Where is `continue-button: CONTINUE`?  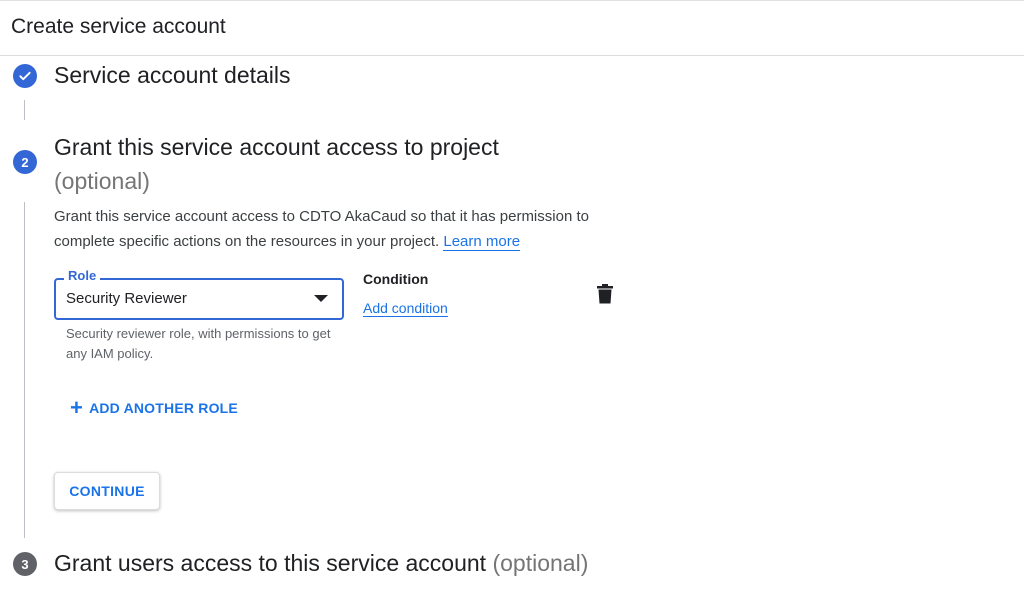 continue-button: CONTINUE is located at coordinates (107, 491).